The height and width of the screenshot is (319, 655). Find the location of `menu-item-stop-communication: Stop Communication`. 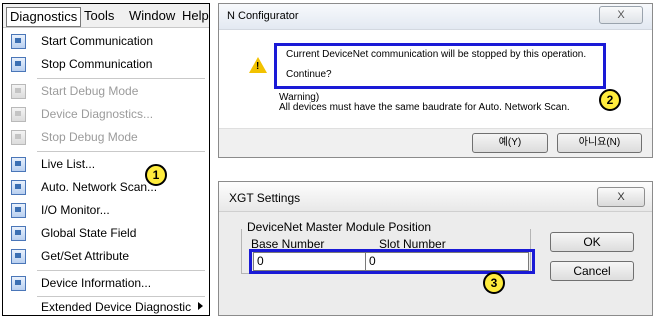

menu-item-stop-communication: Stop Communication is located at coordinates (106, 65).